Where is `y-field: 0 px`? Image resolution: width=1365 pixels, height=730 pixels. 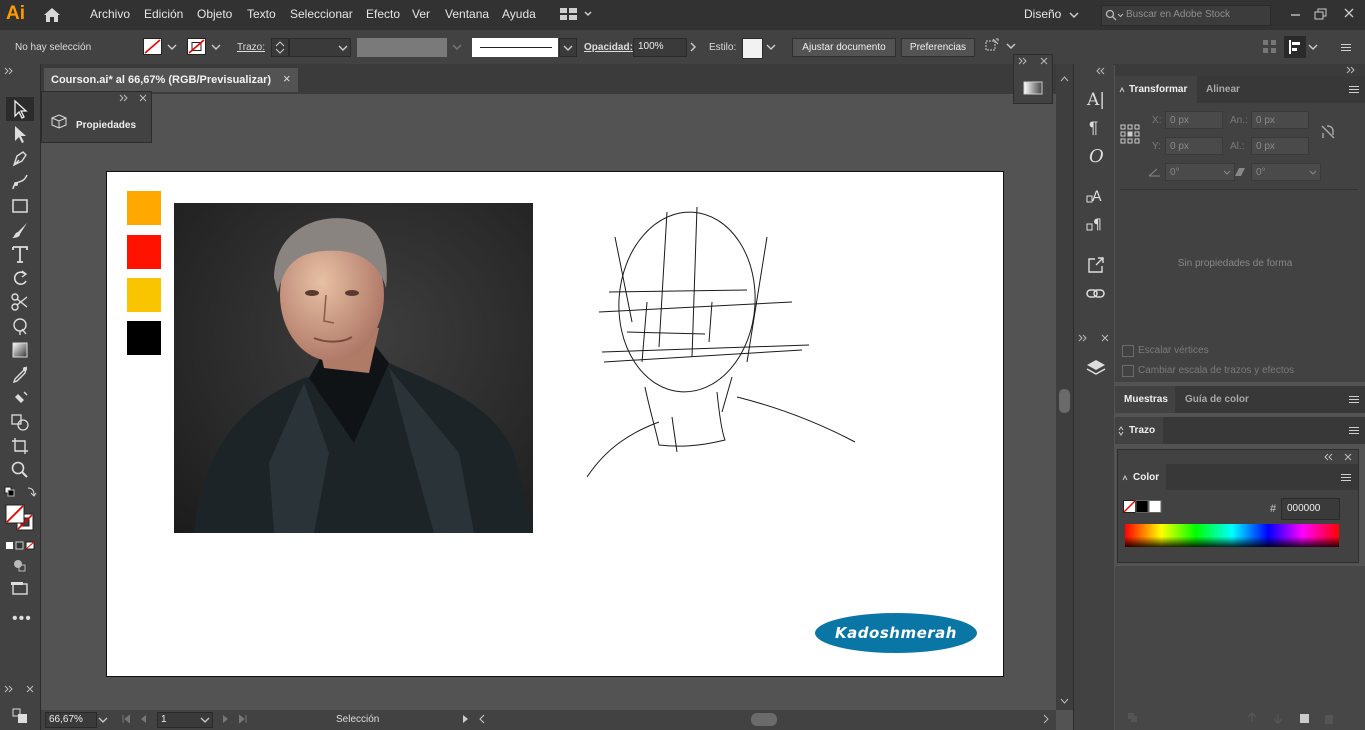
y-field: 0 px is located at coordinates (1194, 146).